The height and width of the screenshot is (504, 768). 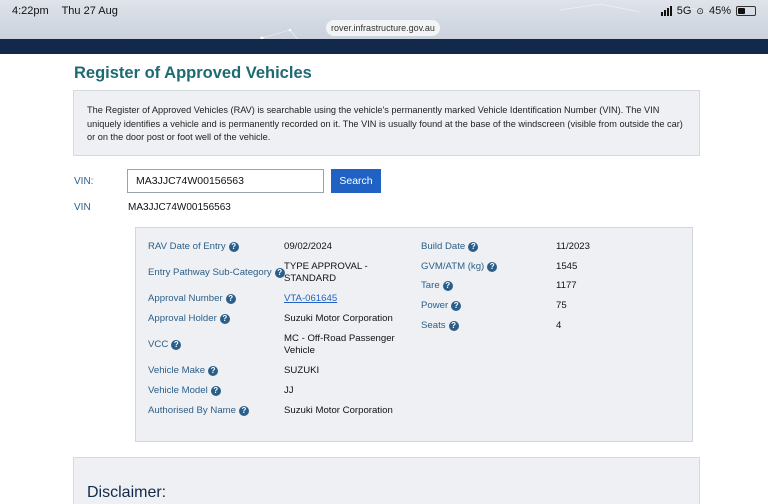 What do you see at coordinates (384, 11) in the screenshot?
I see `status-bar: 4:22pm Thu 27 Aug 5G ⊙ 45%` at bounding box center [384, 11].